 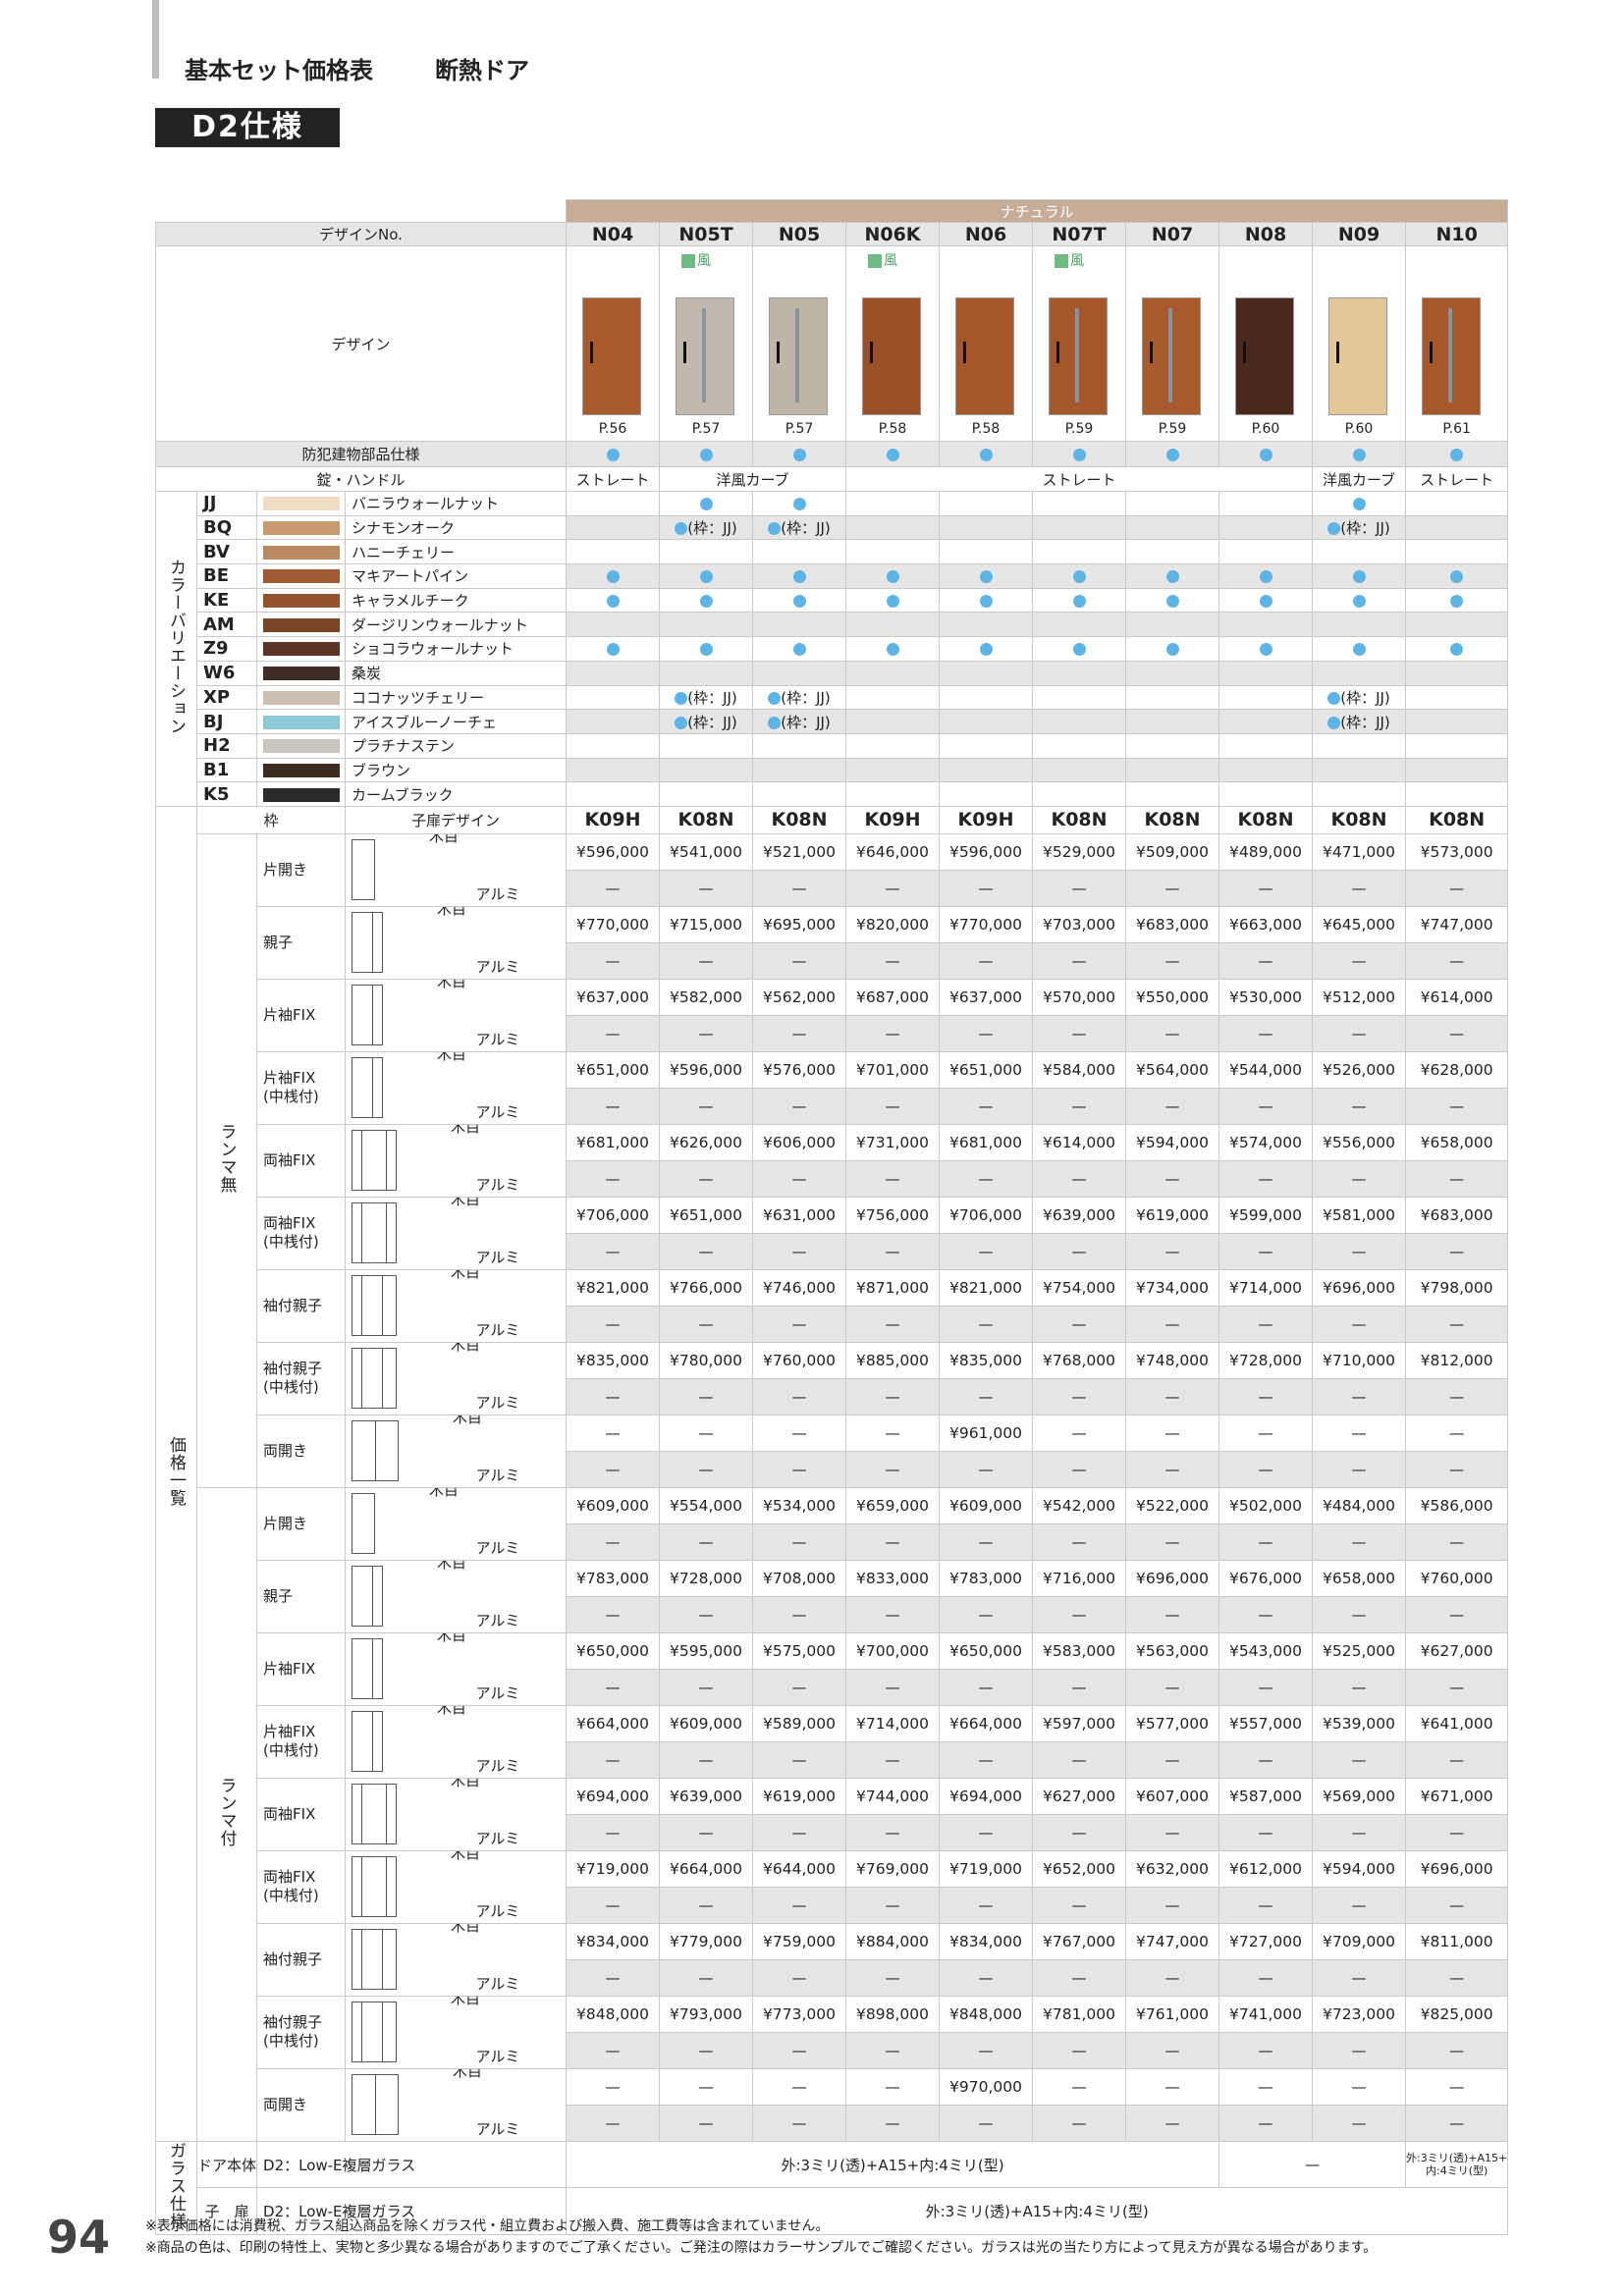 I want to click on page-reference: P.58, so click(x=892, y=429).